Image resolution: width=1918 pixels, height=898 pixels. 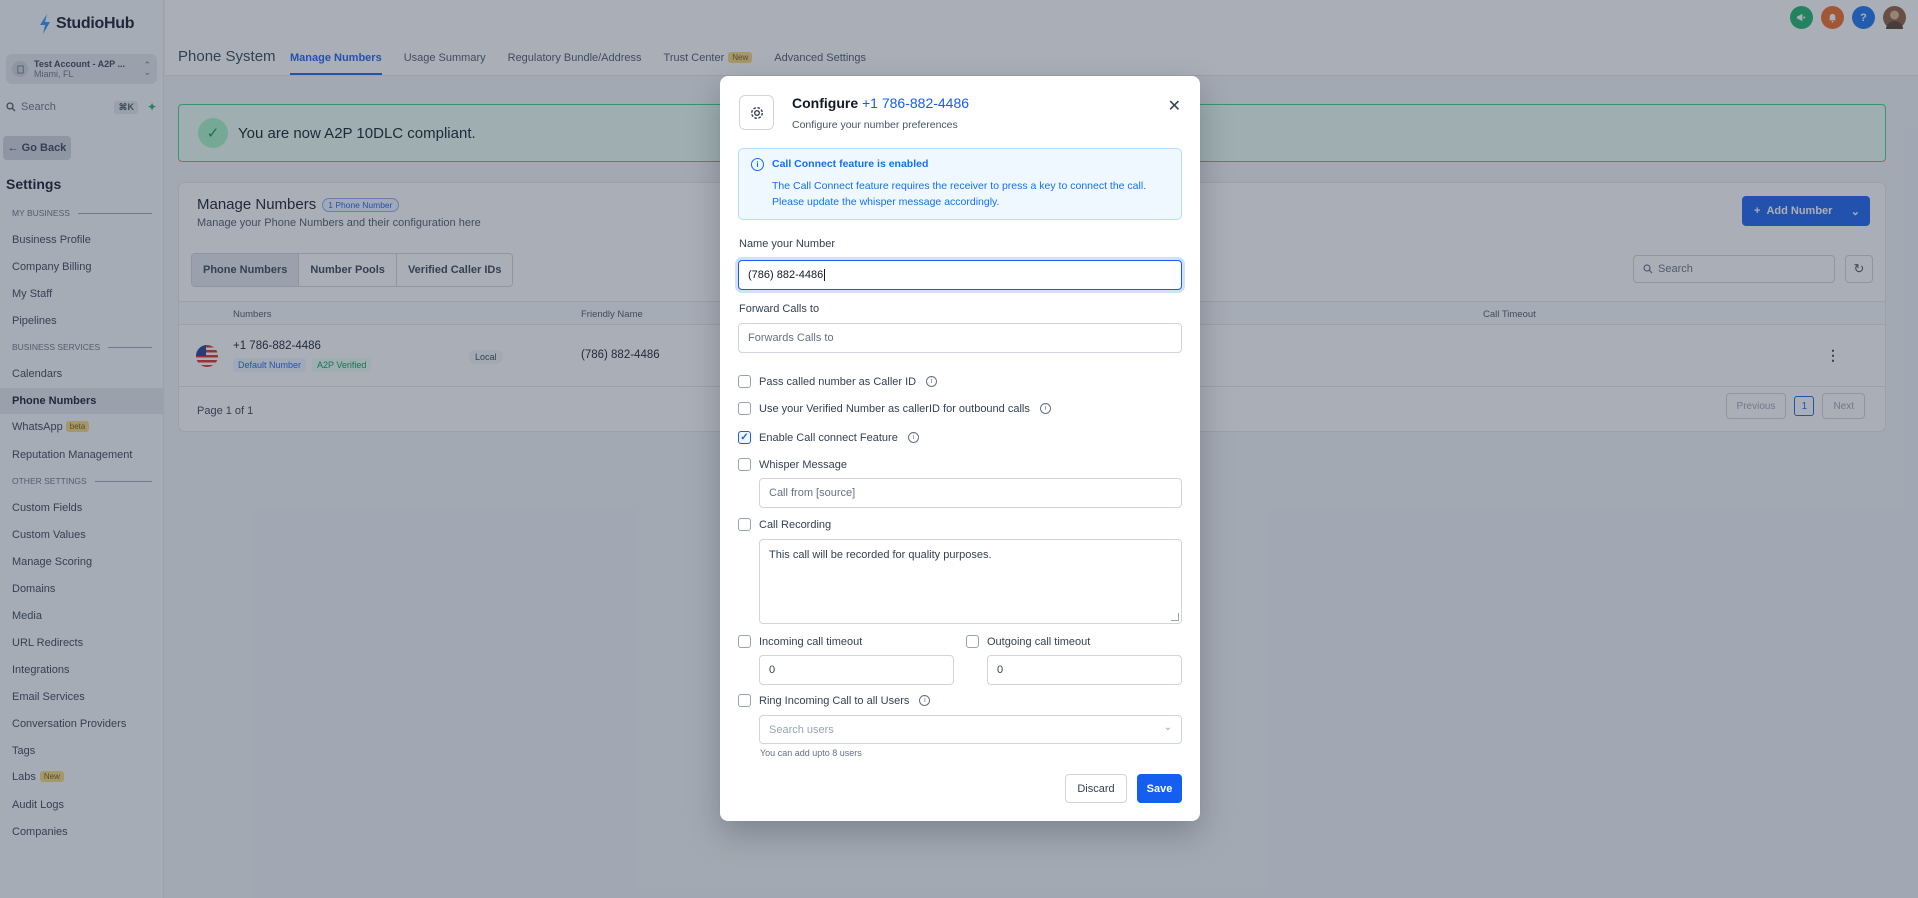 I want to click on outgoing-timeout-row: Outgoing call timeout, so click(x=1028, y=641).